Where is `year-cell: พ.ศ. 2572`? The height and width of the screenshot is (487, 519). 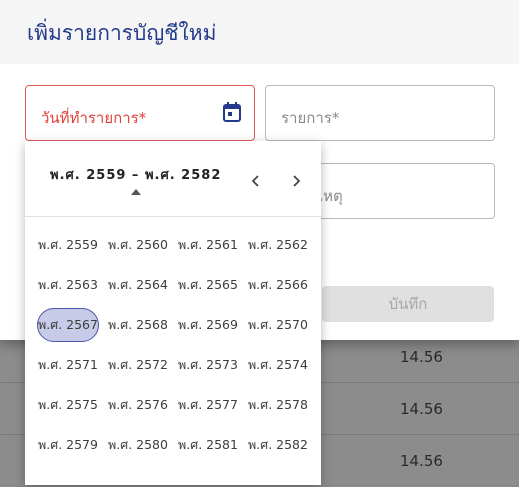 year-cell: พ.ศ. 2572 is located at coordinates (138, 365).